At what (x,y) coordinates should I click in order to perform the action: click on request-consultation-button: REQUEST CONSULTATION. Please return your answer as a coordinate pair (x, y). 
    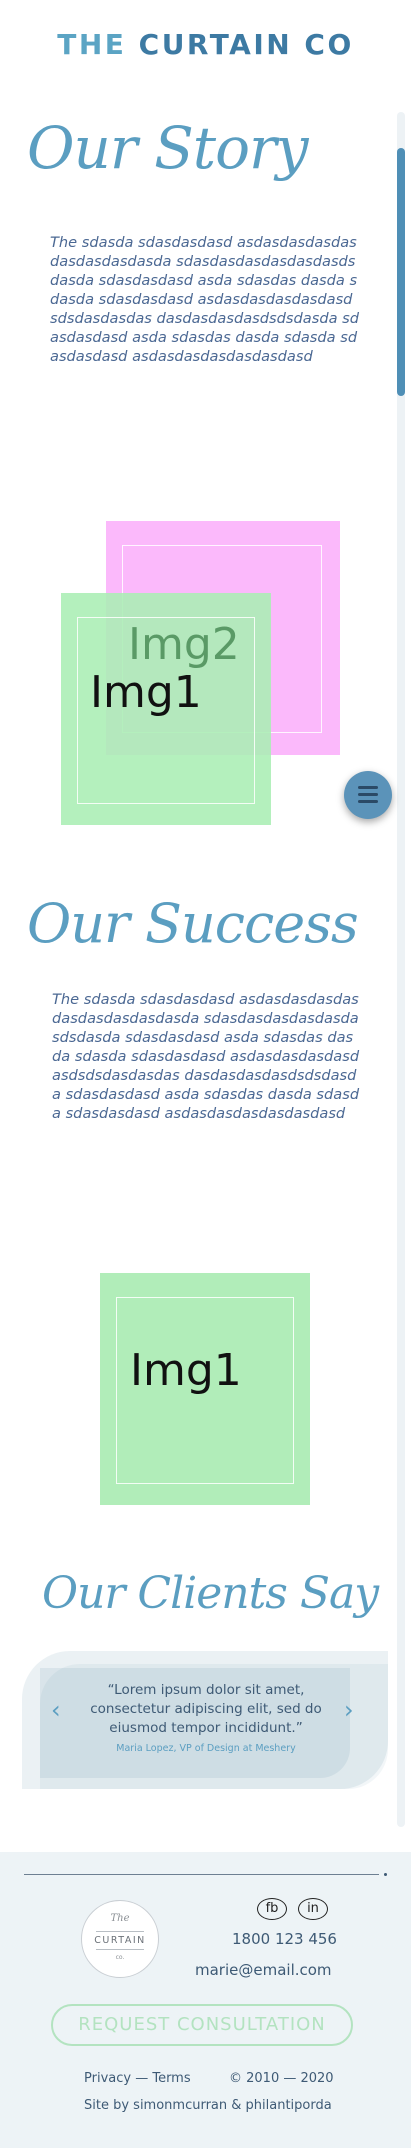
    Looking at the image, I should click on (202, 2025).